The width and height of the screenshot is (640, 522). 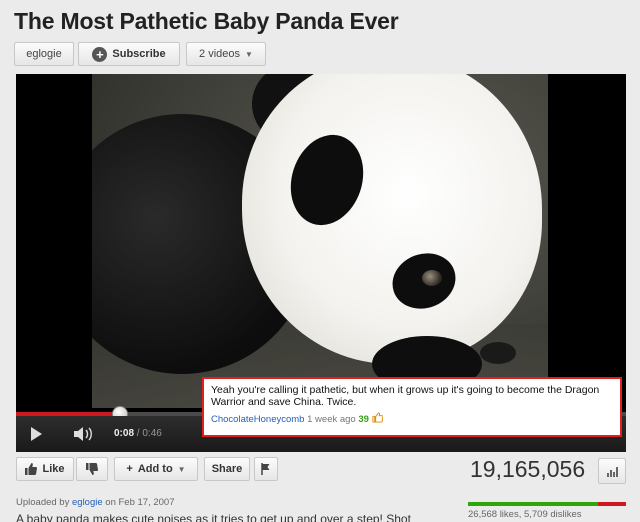 What do you see at coordinates (220, 54) in the screenshot?
I see `videos-count-label: 2 videos` at bounding box center [220, 54].